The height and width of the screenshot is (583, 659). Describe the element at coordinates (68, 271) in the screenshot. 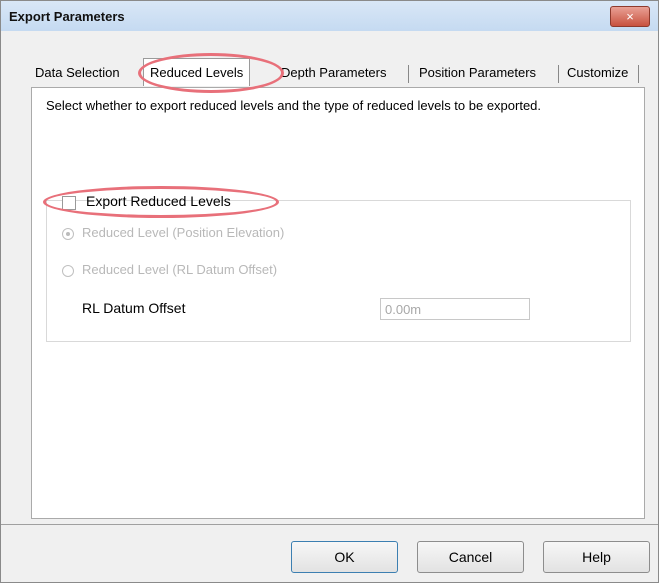

I see `radio-datum-offset` at that location.